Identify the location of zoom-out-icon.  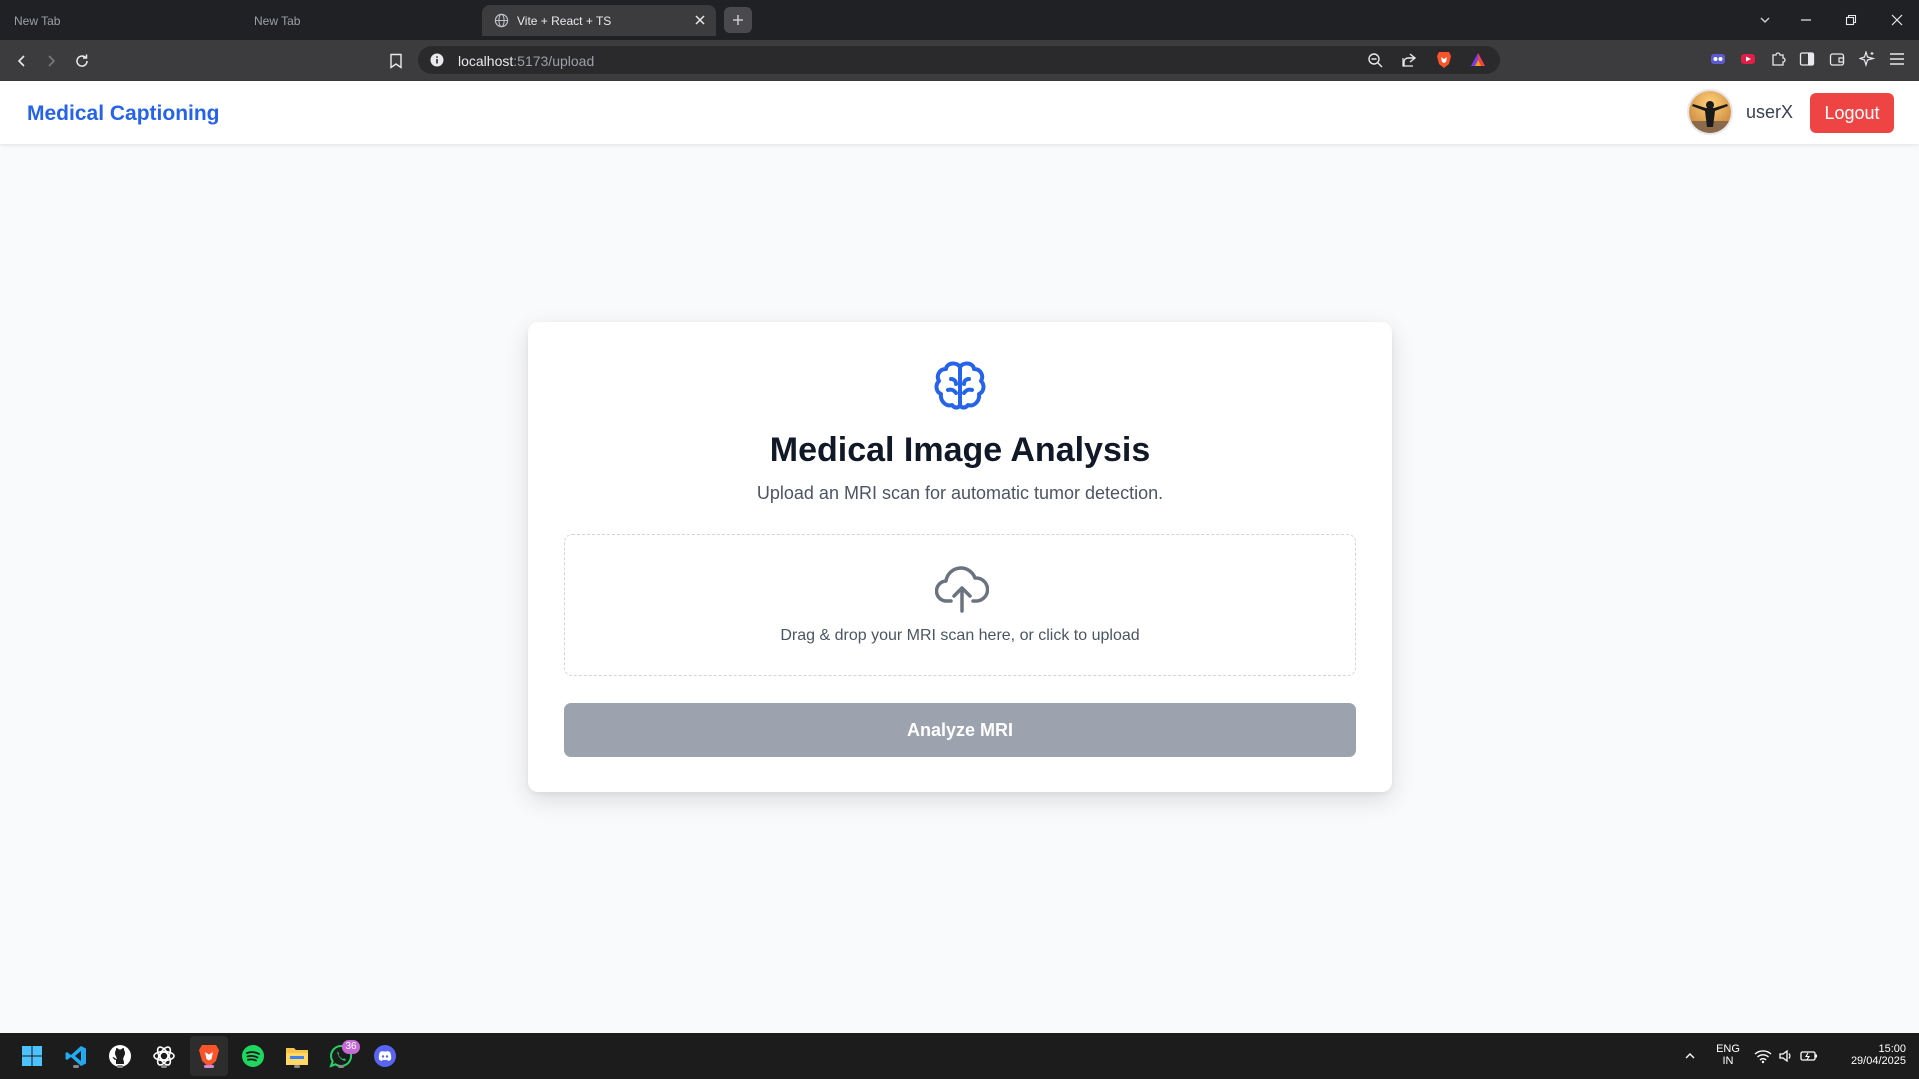
(1375, 60).